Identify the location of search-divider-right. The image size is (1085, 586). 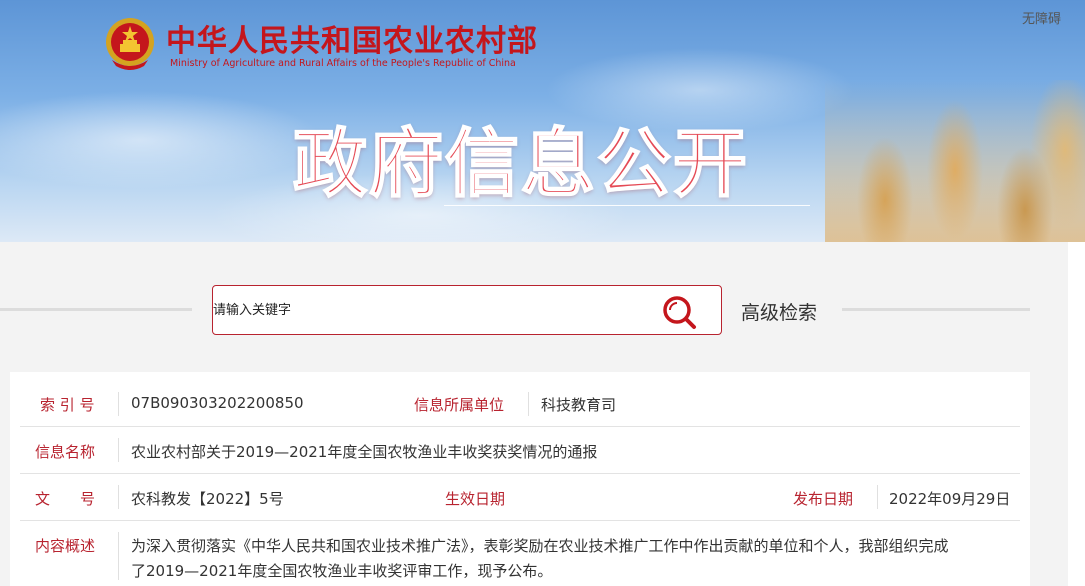
(936, 309).